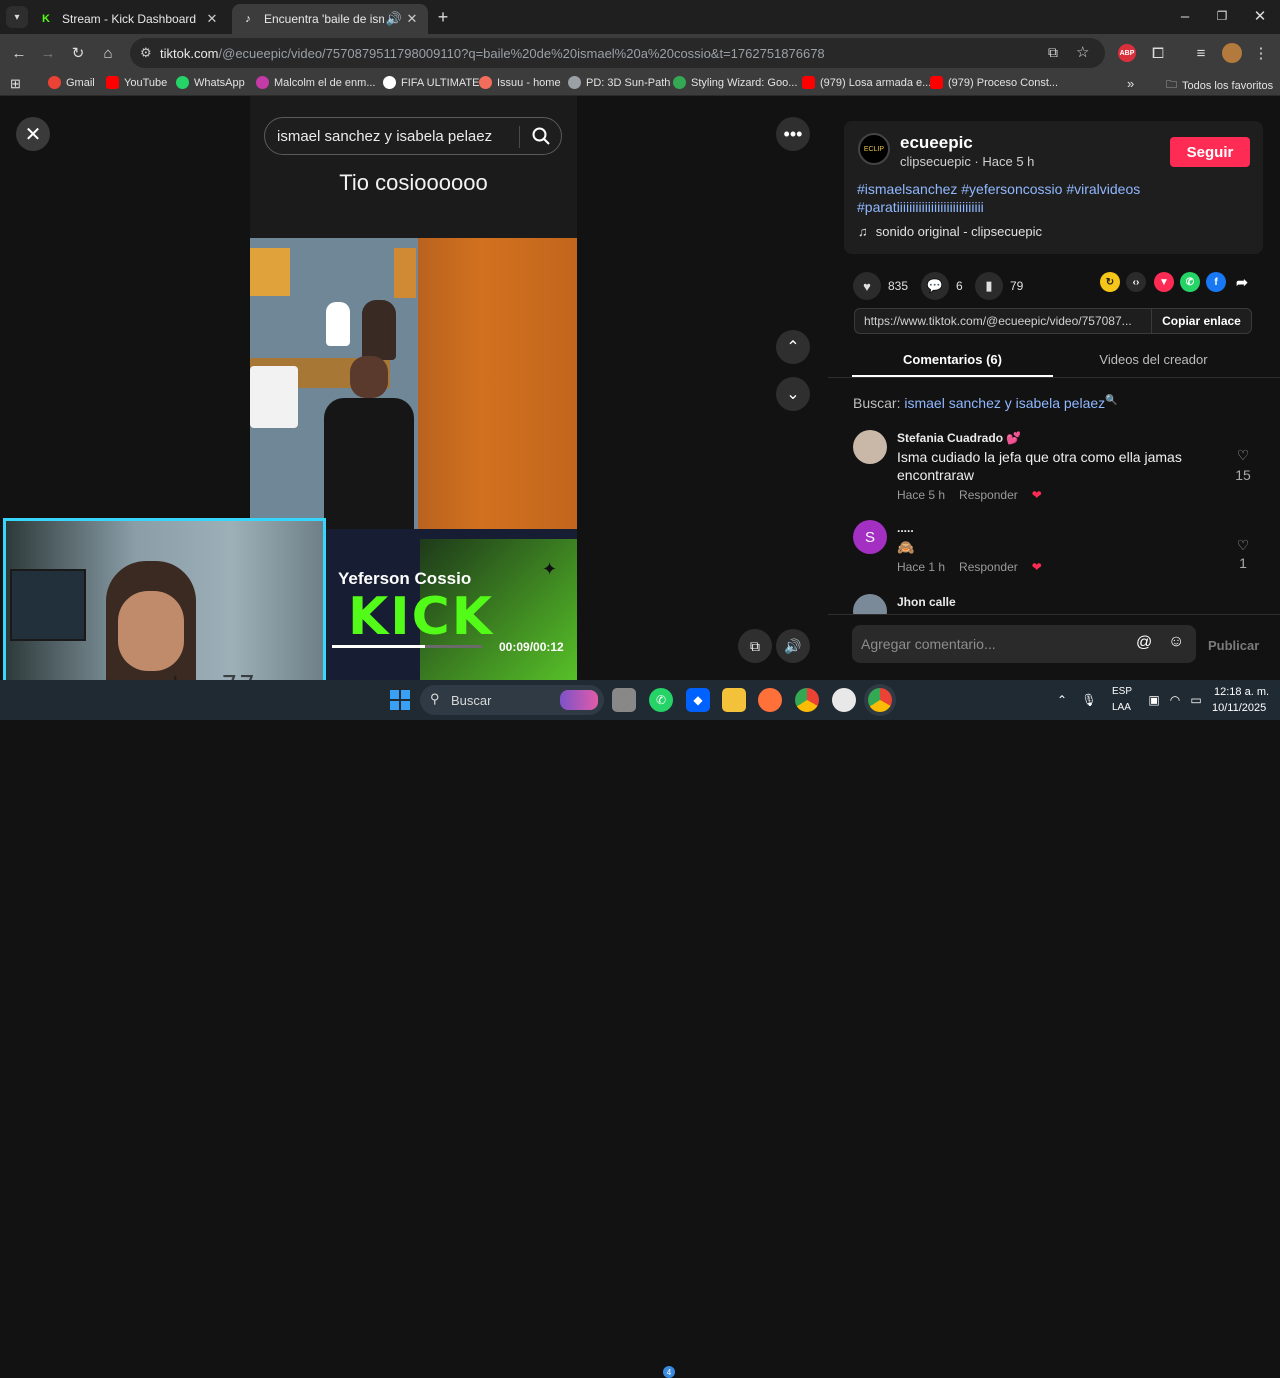 Image resolution: width=1280 pixels, height=1378 pixels. What do you see at coordinates (1053, 52) in the screenshot?
I see `install-app-icon: ⧉` at bounding box center [1053, 52].